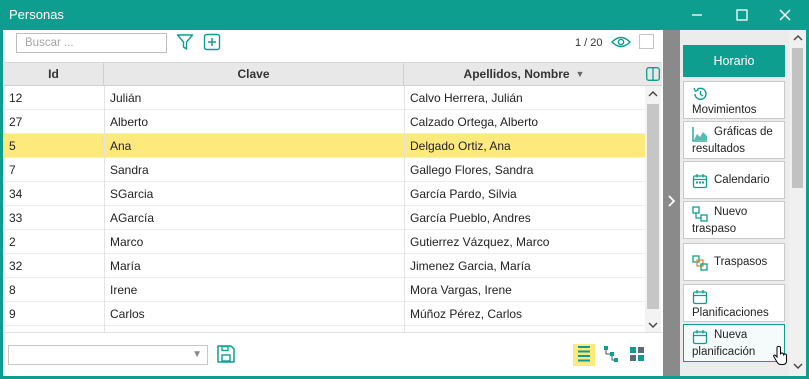 The height and width of the screenshot is (379, 809). Describe the element at coordinates (742, 15) in the screenshot. I see `maximize-button` at that location.